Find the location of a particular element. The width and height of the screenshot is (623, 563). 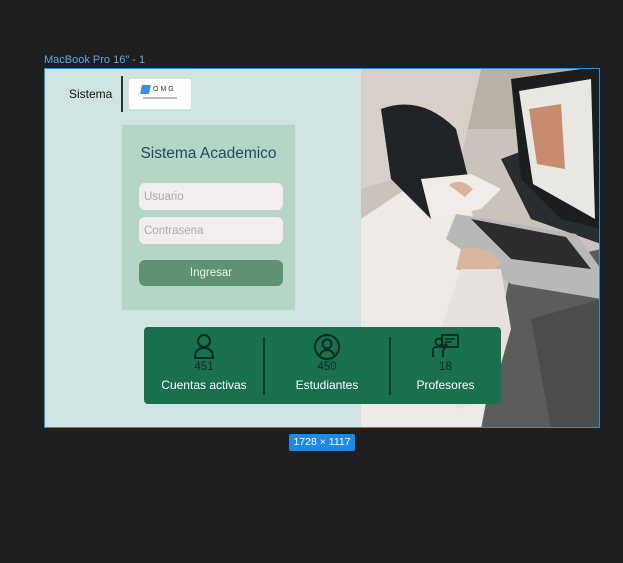

teacher-icon is located at coordinates (445, 345).